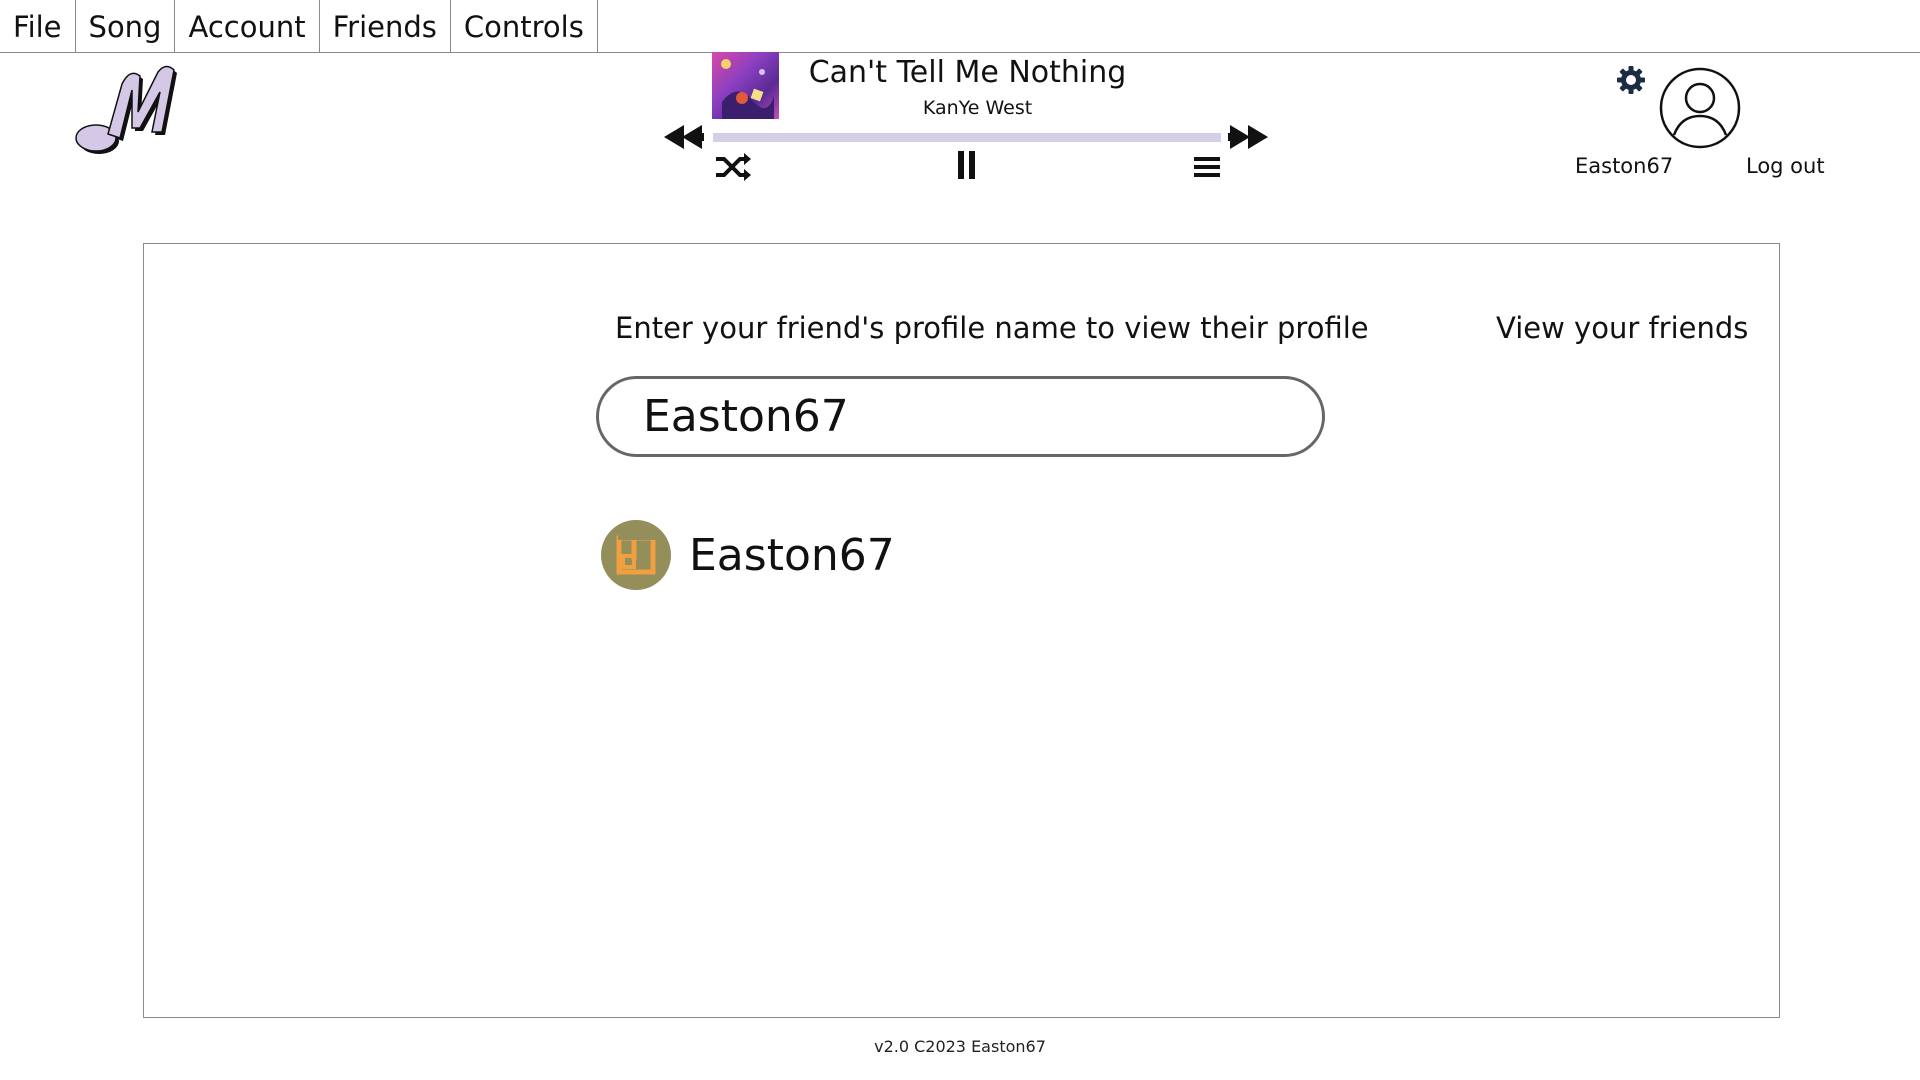 The height and width of the screenshot is (1080, 1920). What do you see at coordinates (126, 109) in the screenshot?
I see `music-logo-icon` at bounding box center [126, 109].